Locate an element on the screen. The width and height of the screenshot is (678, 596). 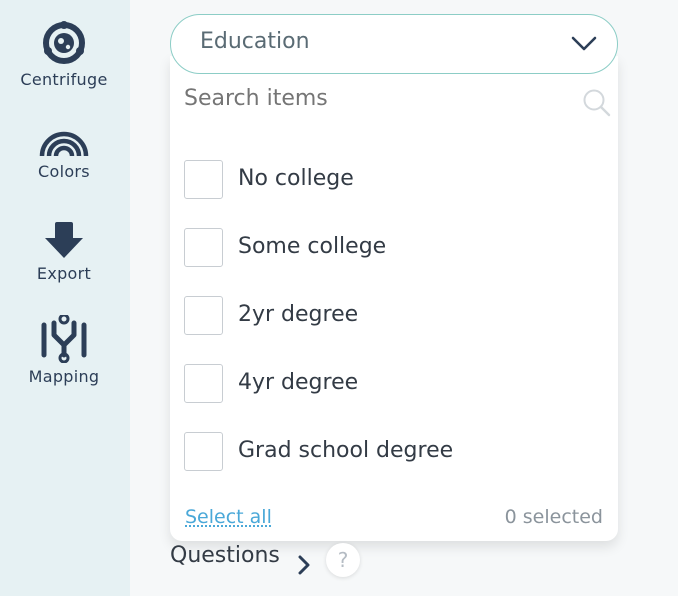
sidebar-item-label: Mapping is located at coordinates (64, 376).